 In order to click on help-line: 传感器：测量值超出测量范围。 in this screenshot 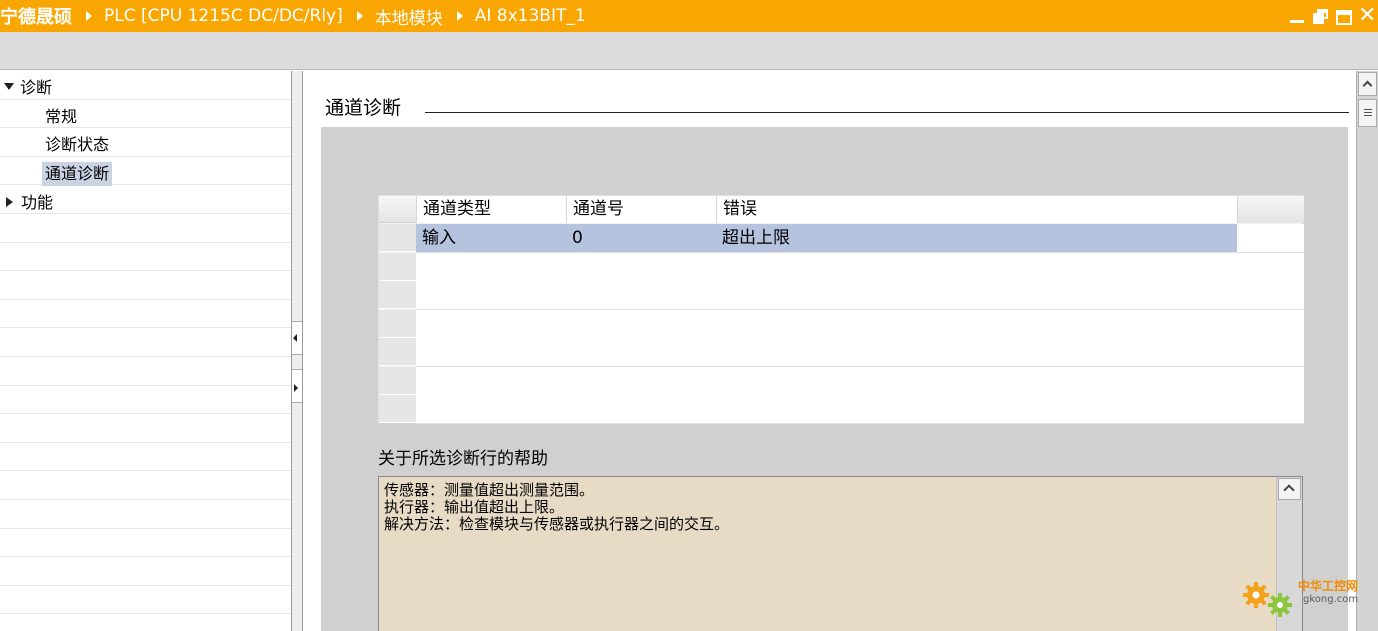, I will do `click(489, 490)`.